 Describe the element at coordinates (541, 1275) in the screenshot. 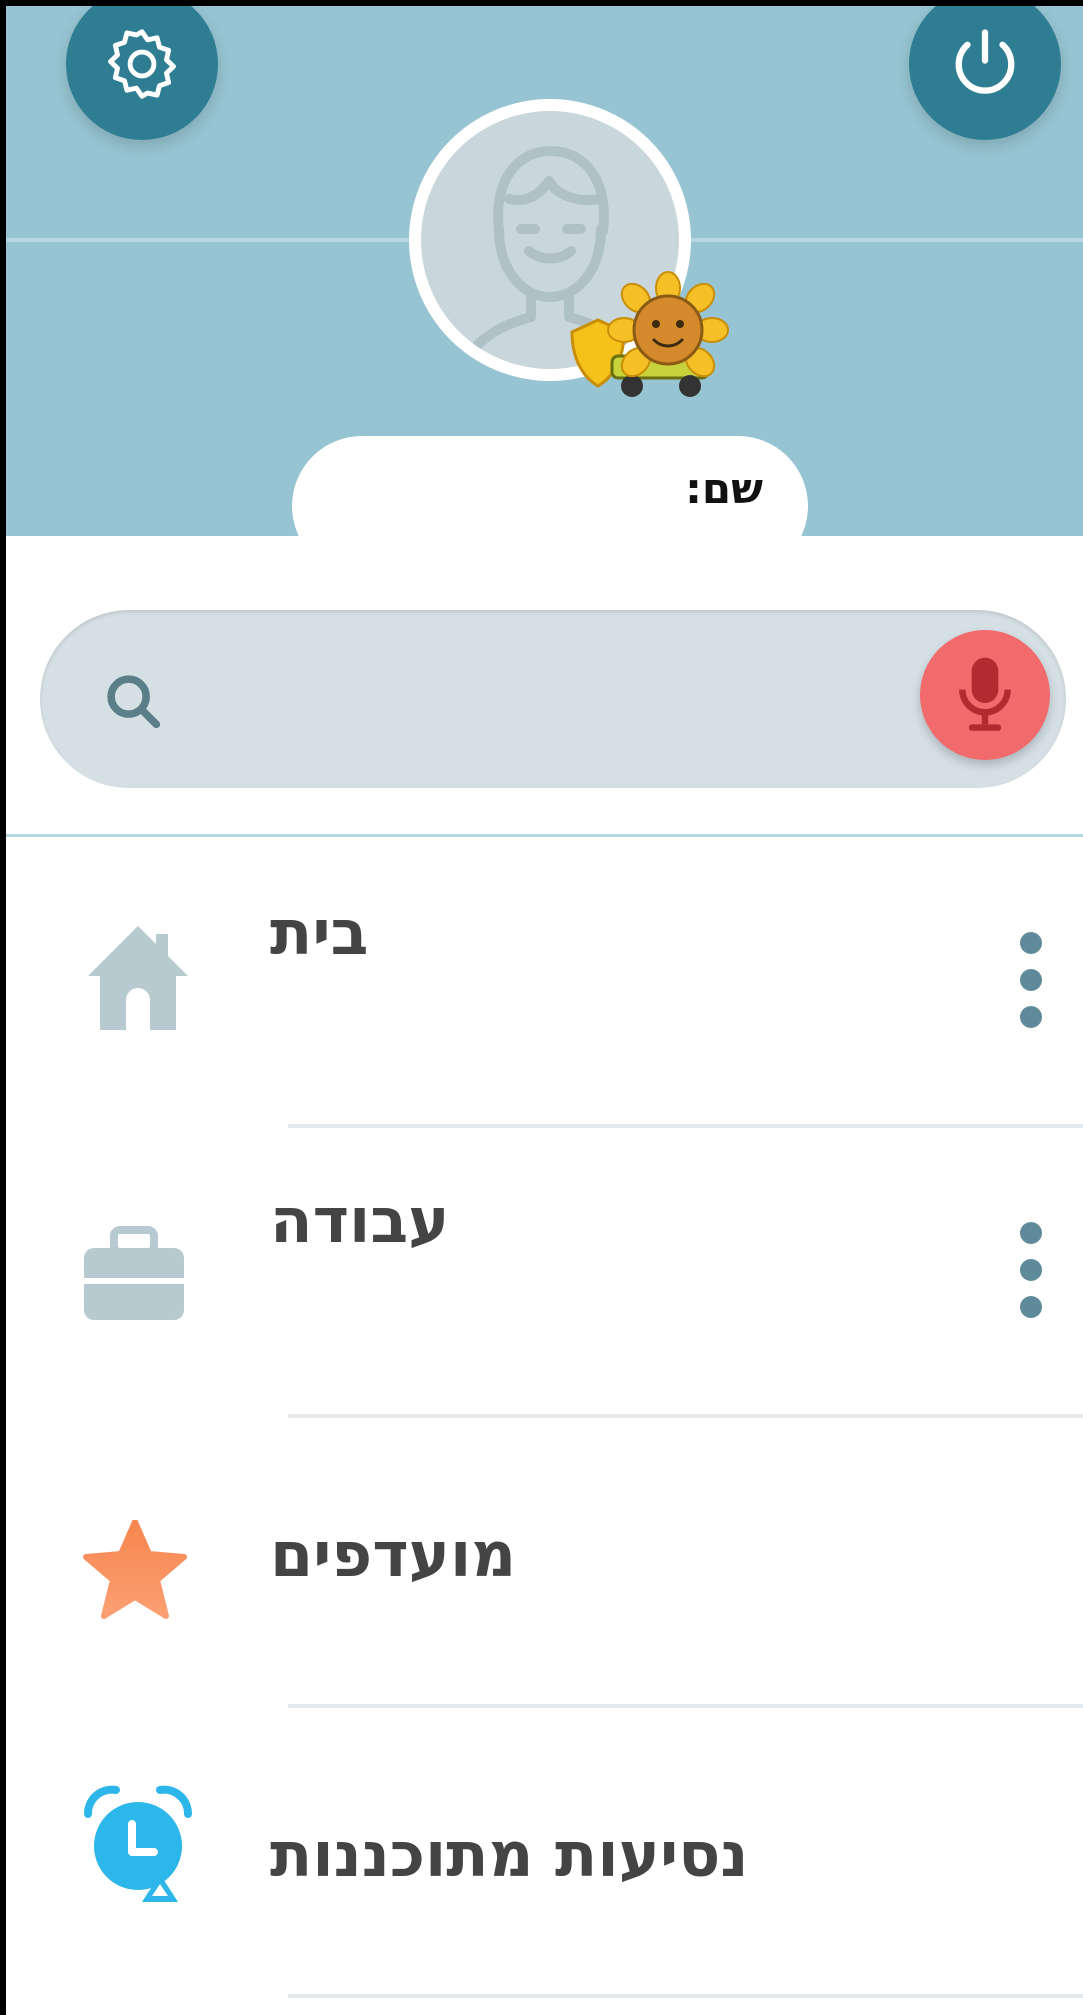

I see `menu-item-work: עבודה` at that location.